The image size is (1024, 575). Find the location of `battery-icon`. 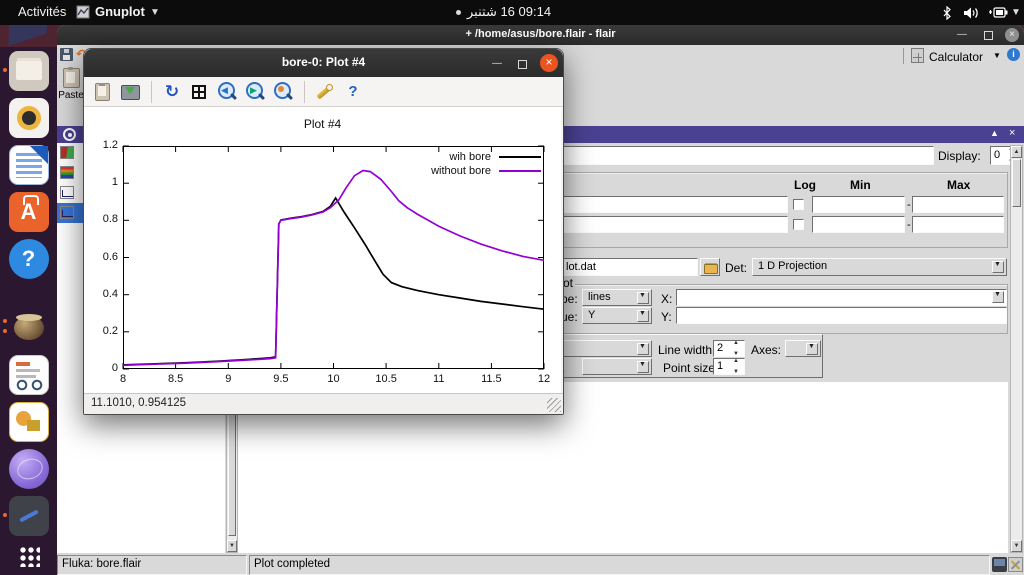

battery-icon is located at coordinates (998, 12).